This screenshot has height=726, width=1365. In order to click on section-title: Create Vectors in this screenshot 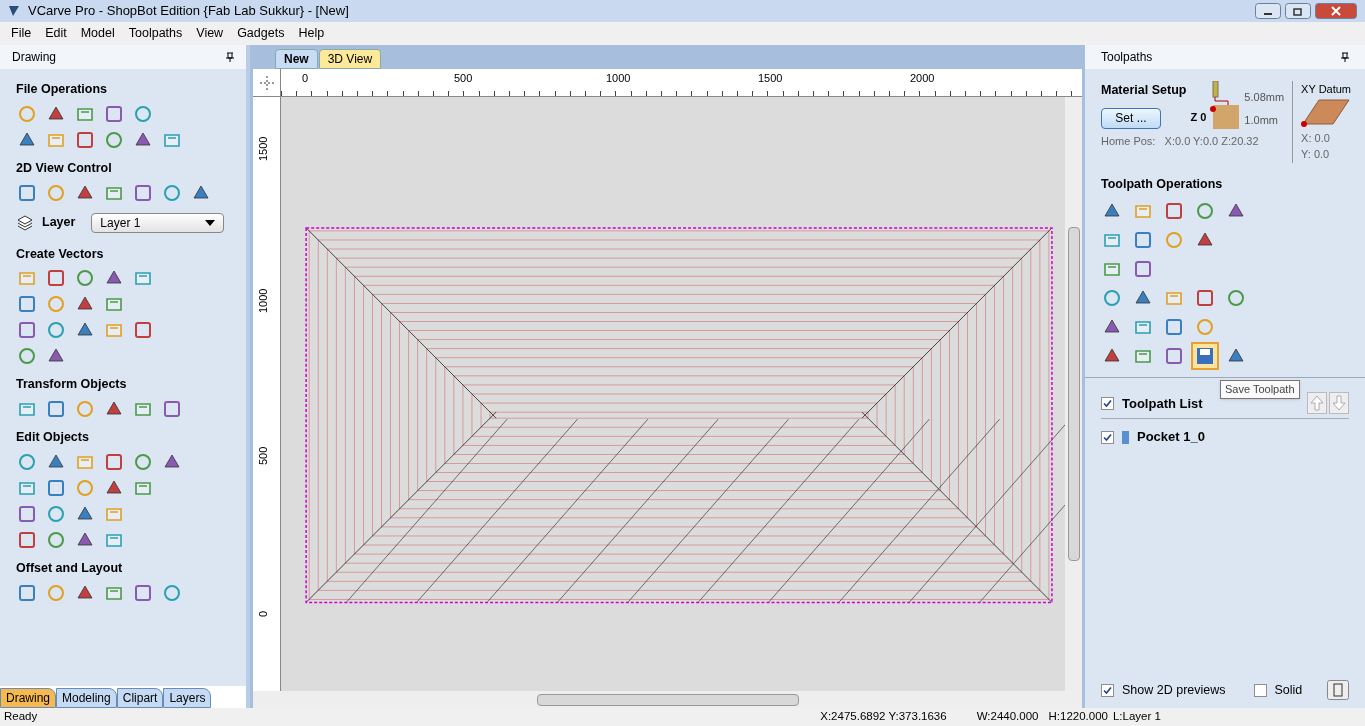, I will do `click(60, 254)`.